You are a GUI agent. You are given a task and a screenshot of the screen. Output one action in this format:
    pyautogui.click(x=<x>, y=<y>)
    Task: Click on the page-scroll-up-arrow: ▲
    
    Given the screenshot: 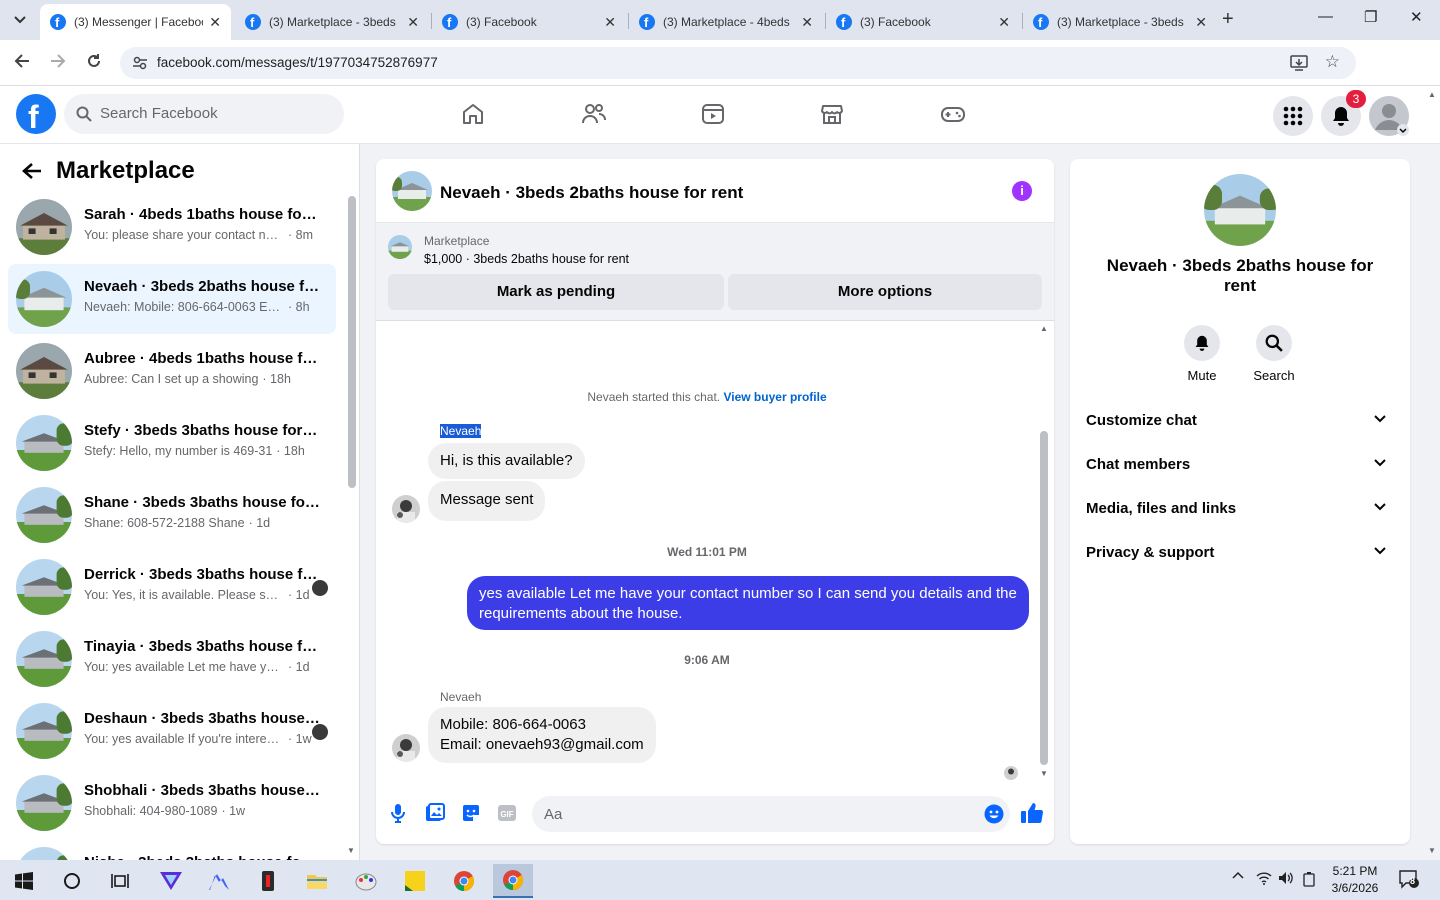 What is the action you would take?
    pyautogui.click(x=1432, y=94)
    